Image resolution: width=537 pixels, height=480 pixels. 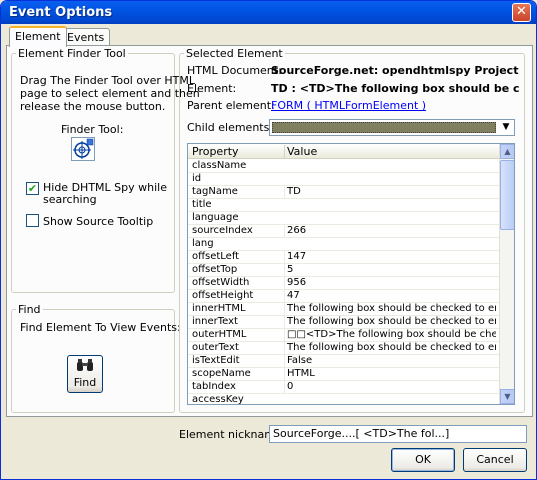 What do you see at coordinates (495, 460) in the screenshot?
I see `cancel-button: Cancel` at bounding box center [495, 460].